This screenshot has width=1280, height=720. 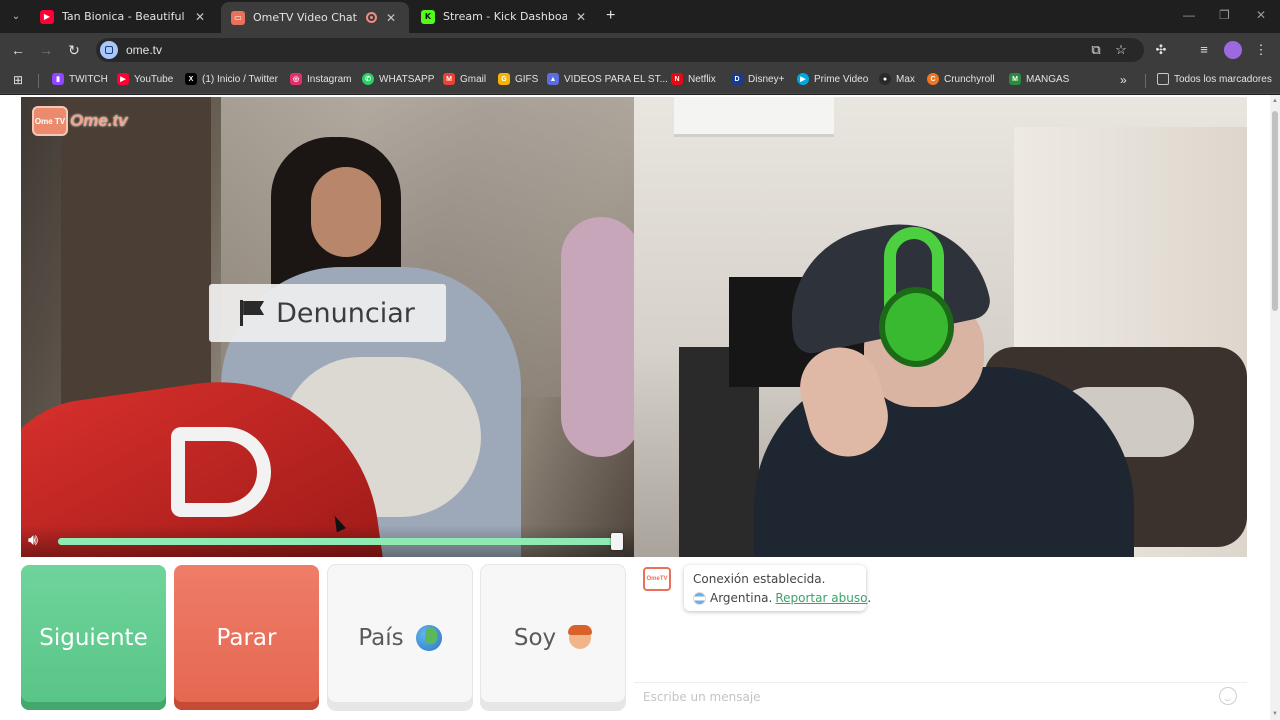 I want to click on logo-text: Ome.tv, so click(x=99, y=120).